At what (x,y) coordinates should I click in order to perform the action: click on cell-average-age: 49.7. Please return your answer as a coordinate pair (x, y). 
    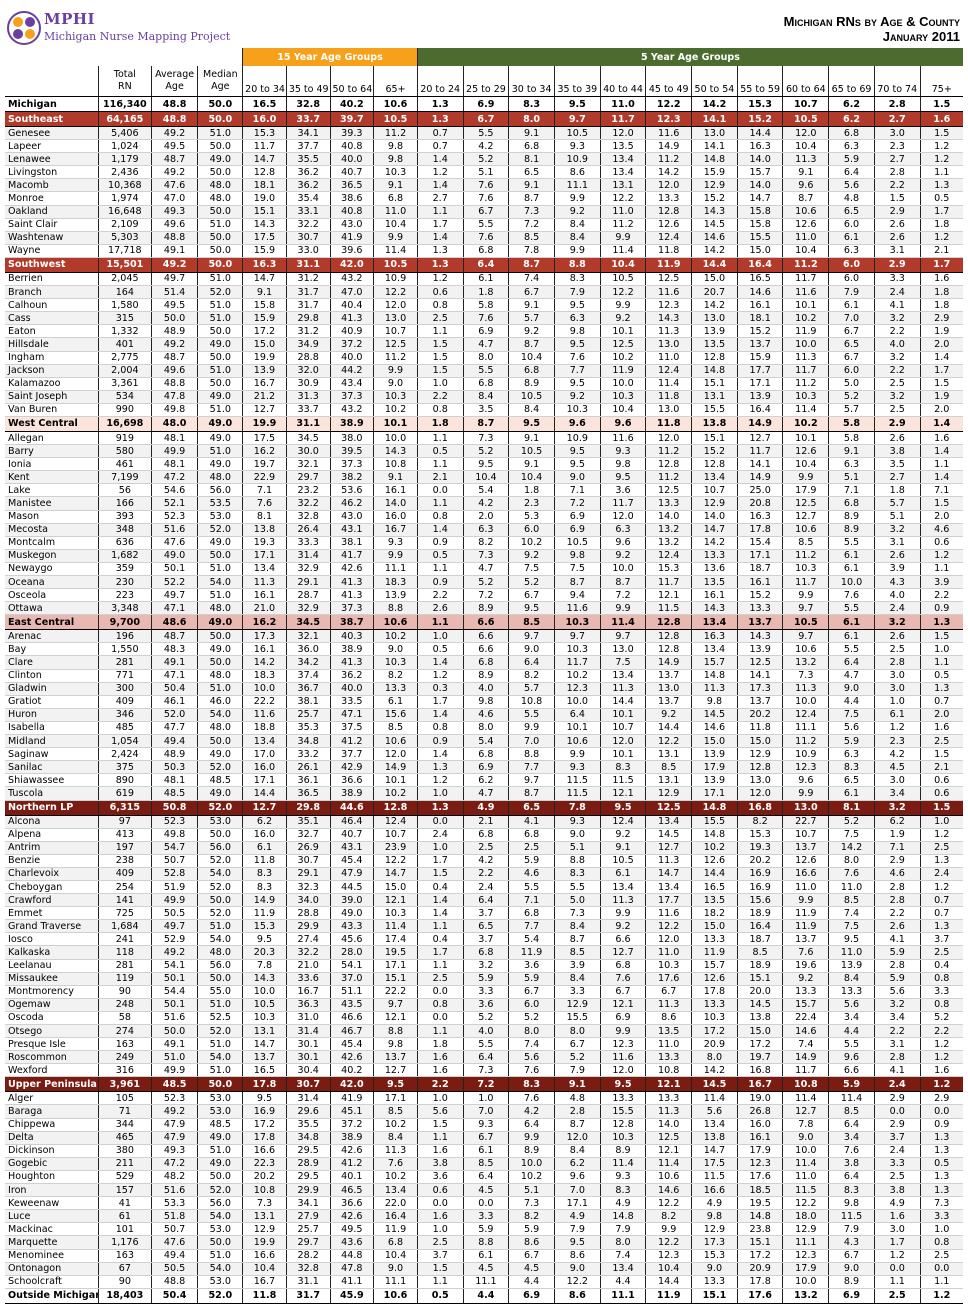
    Looking at the image, I should click on (175, 595).